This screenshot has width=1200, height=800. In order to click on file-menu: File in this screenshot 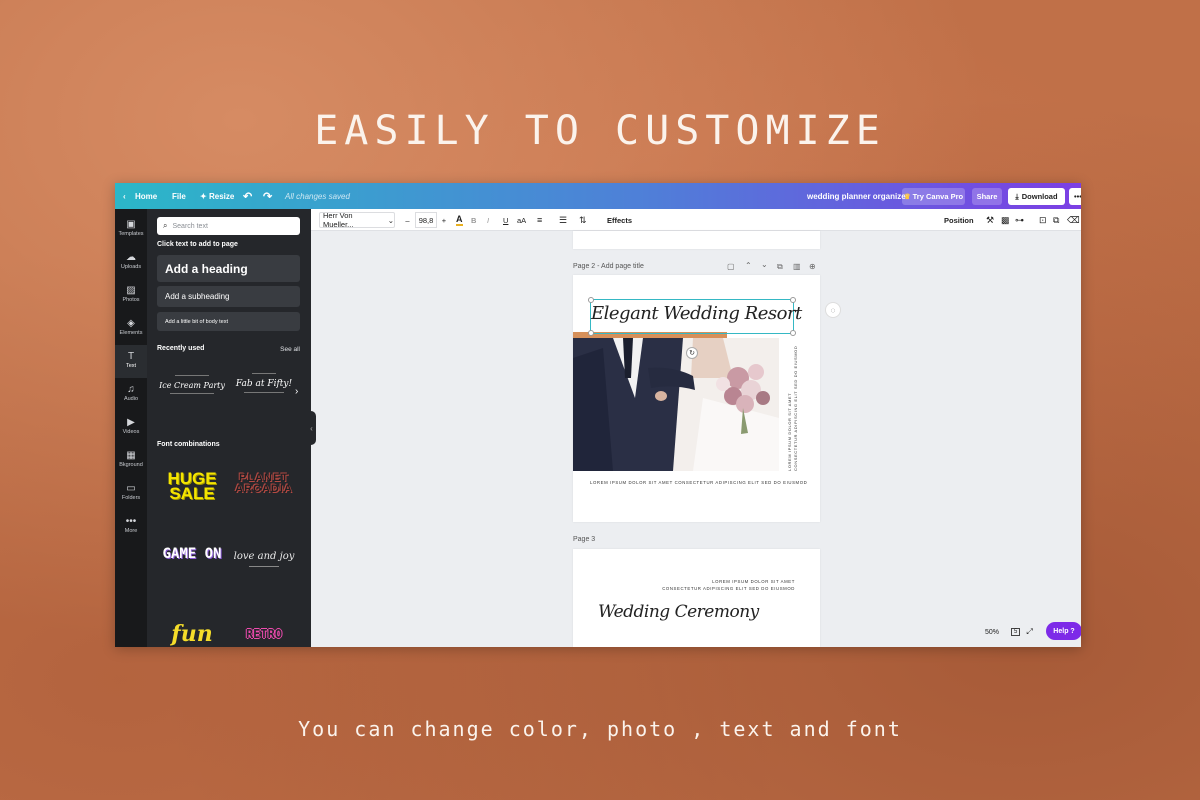, I will do `click(179, 196)`.